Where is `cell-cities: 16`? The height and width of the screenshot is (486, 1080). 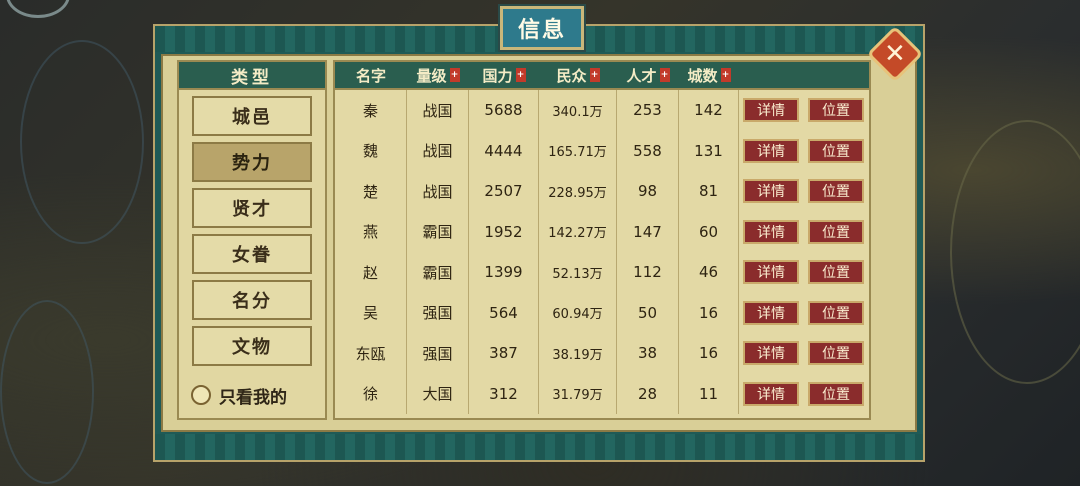 cell-cities: 16 is located at coordinates (709, 312).